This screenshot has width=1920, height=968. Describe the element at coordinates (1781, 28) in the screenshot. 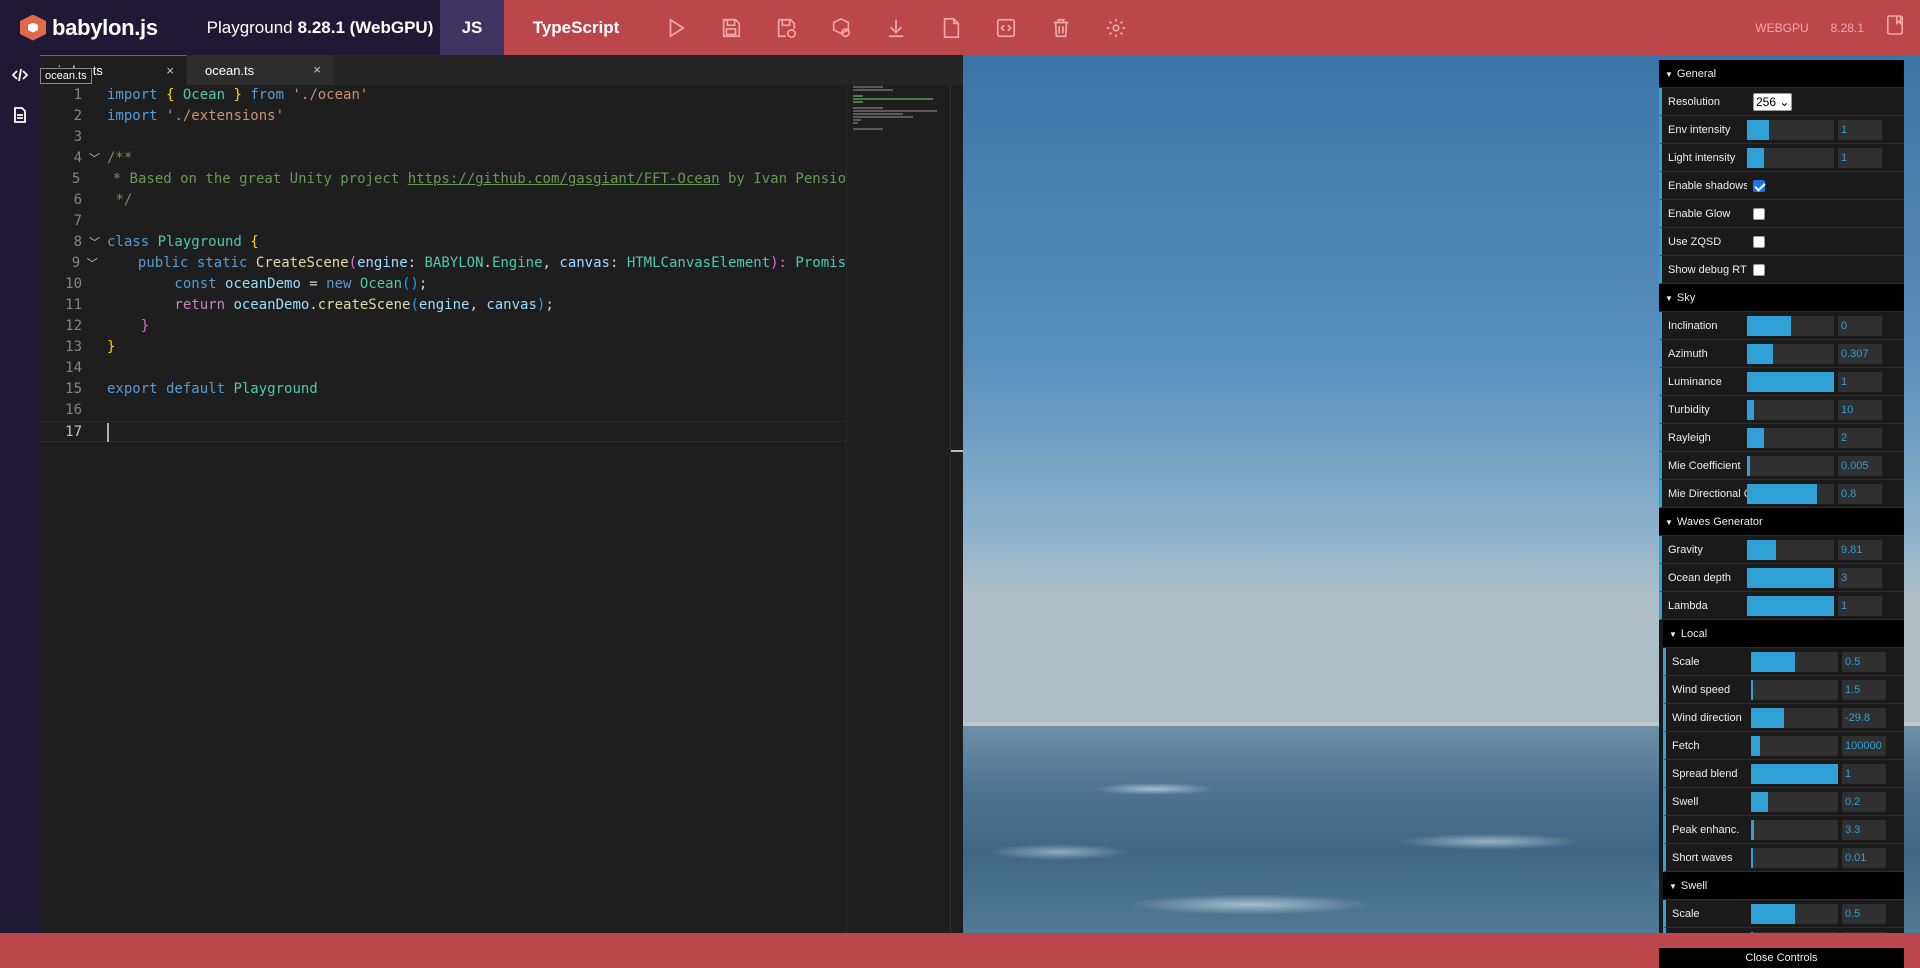

I see `engine-label: WEBGPU` at that location.